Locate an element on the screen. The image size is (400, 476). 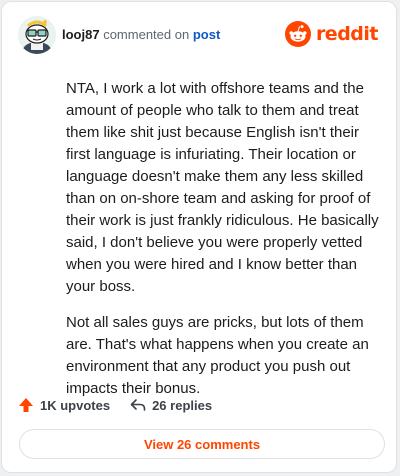
comment-header: looj87 commented on post reddit is located at coordinates (199, 36).